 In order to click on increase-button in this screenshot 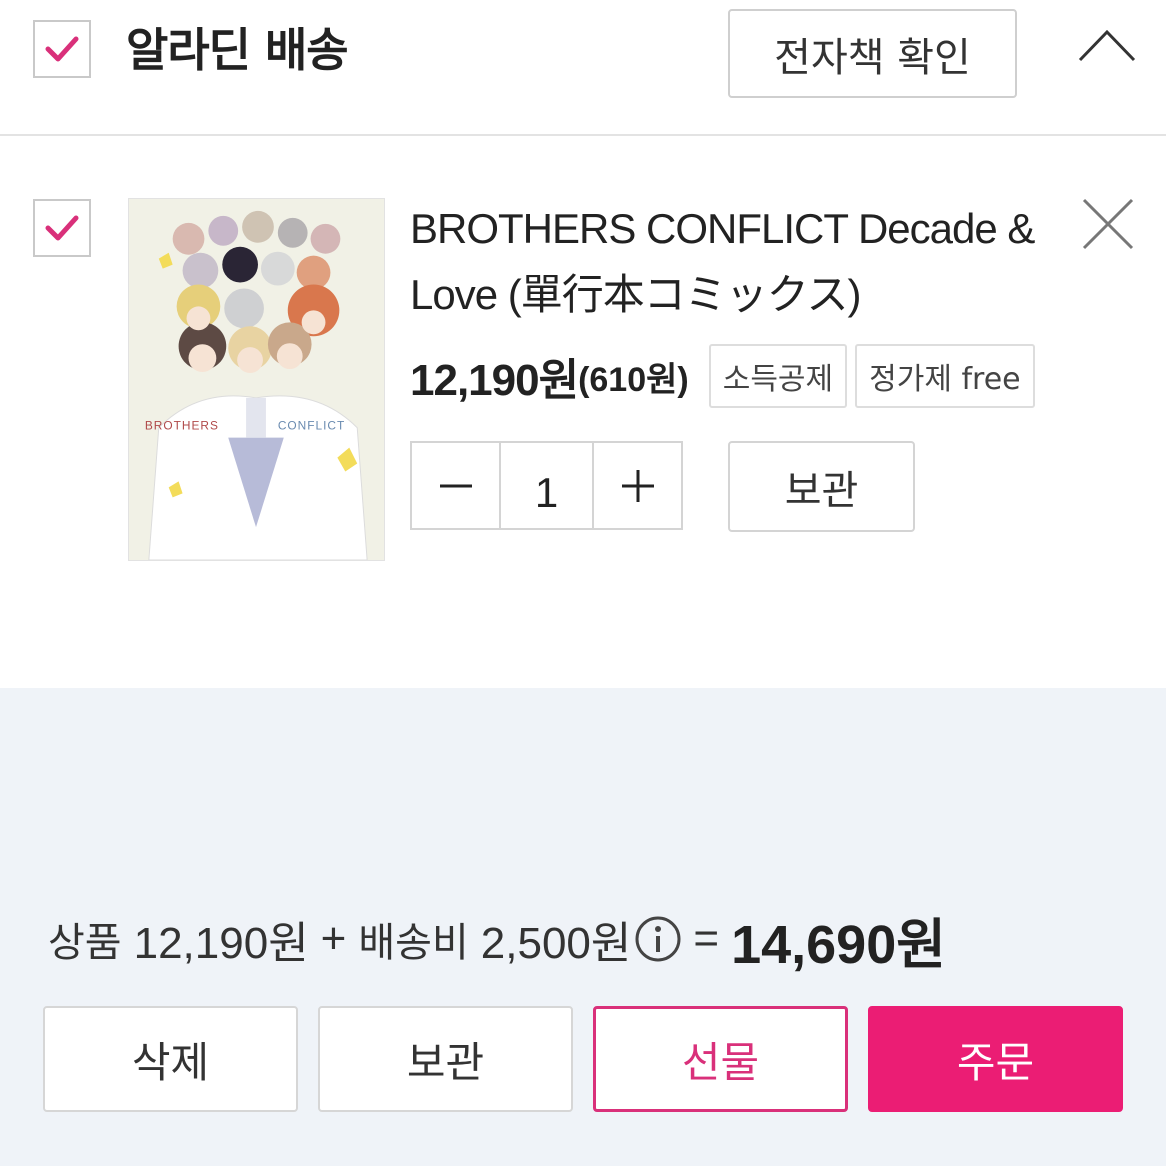, I will do `click(637, 485)`.